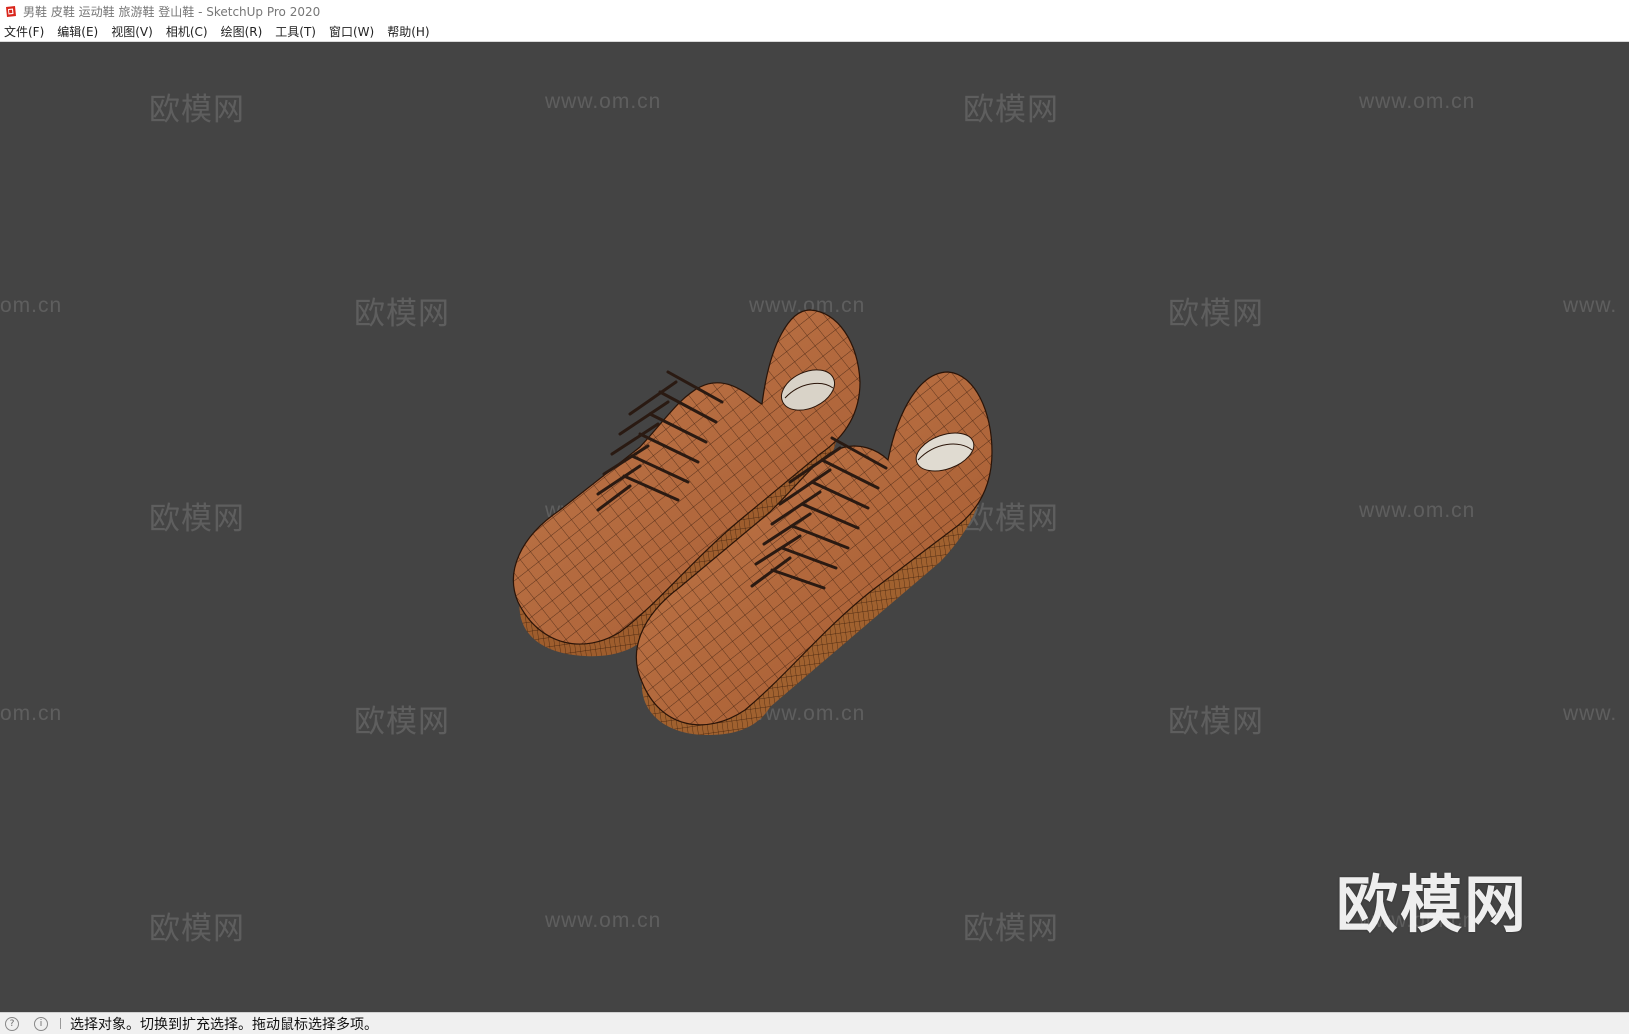 The height and width of the screenshot is (1034, 1629). I want to click on geo-location-icon: ?, so click(12, 1023).